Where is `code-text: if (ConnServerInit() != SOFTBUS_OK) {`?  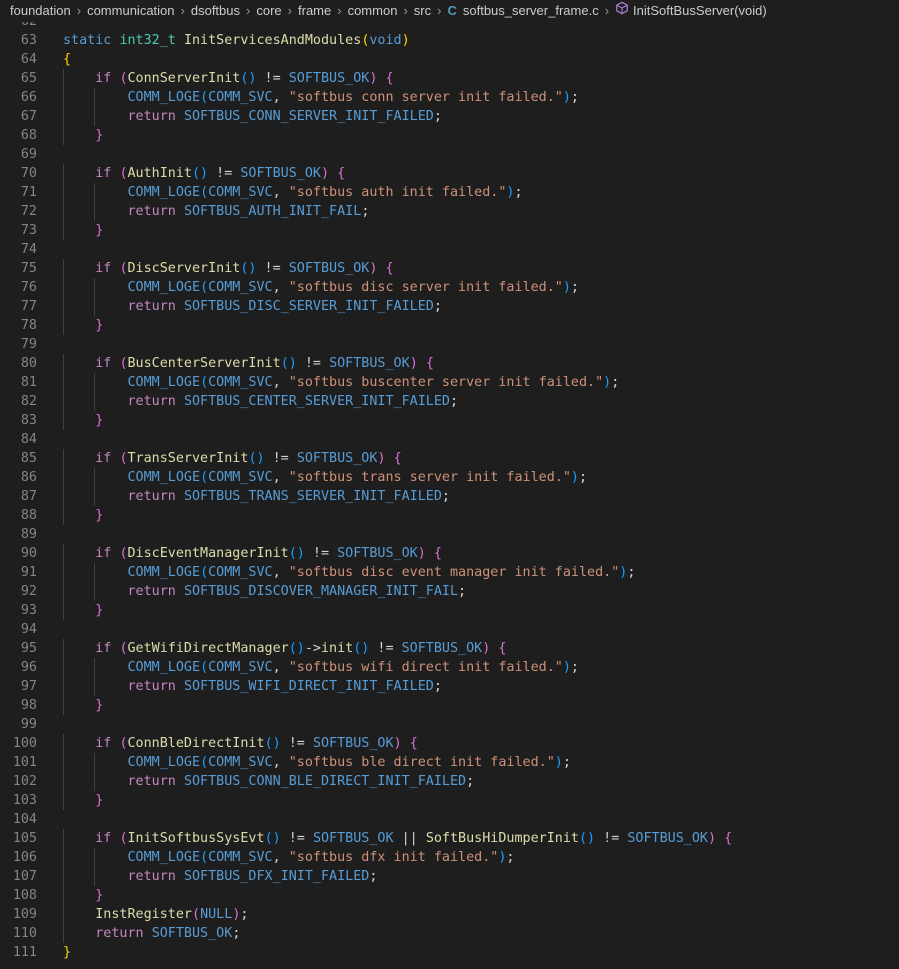 code-text: if (ConnServerInit() != SOFTBUS_OK) { is located at coordinates (228, 78).